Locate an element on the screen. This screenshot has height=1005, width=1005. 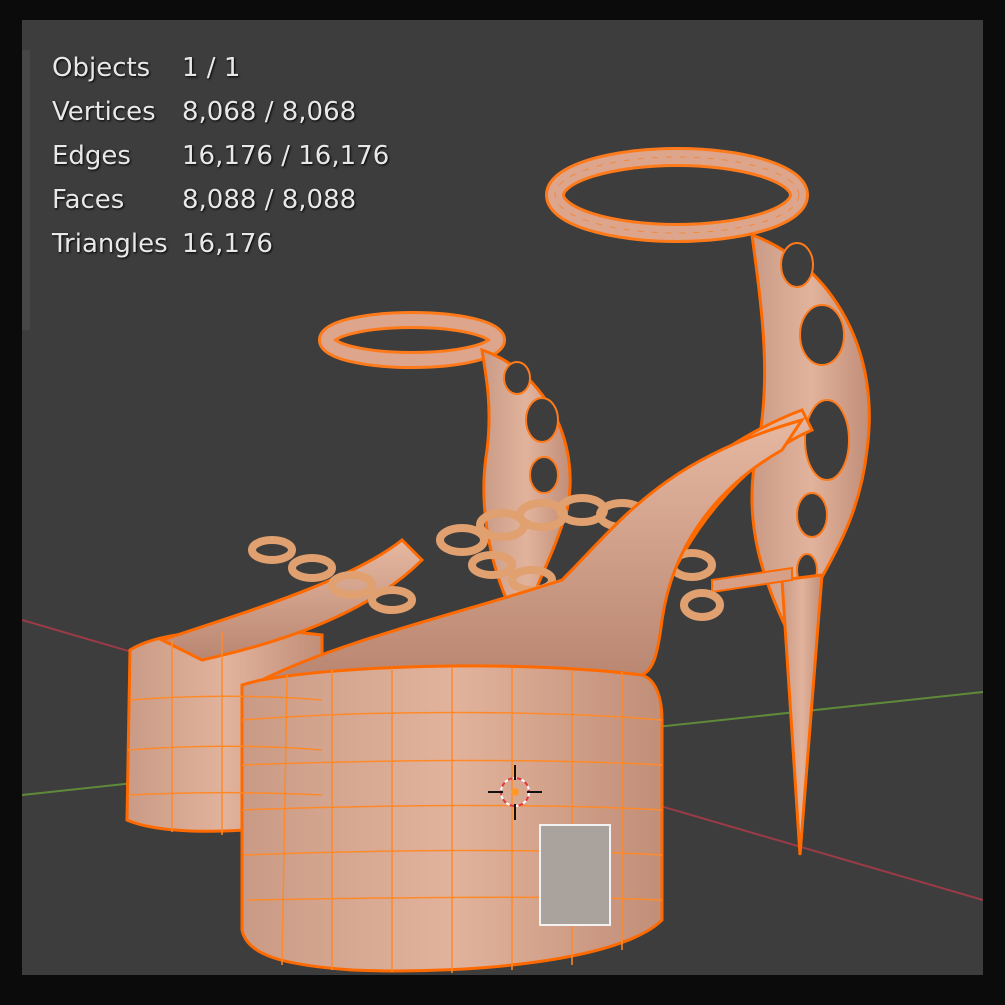
stat-label: Edges is located at coordinates (91, 156).